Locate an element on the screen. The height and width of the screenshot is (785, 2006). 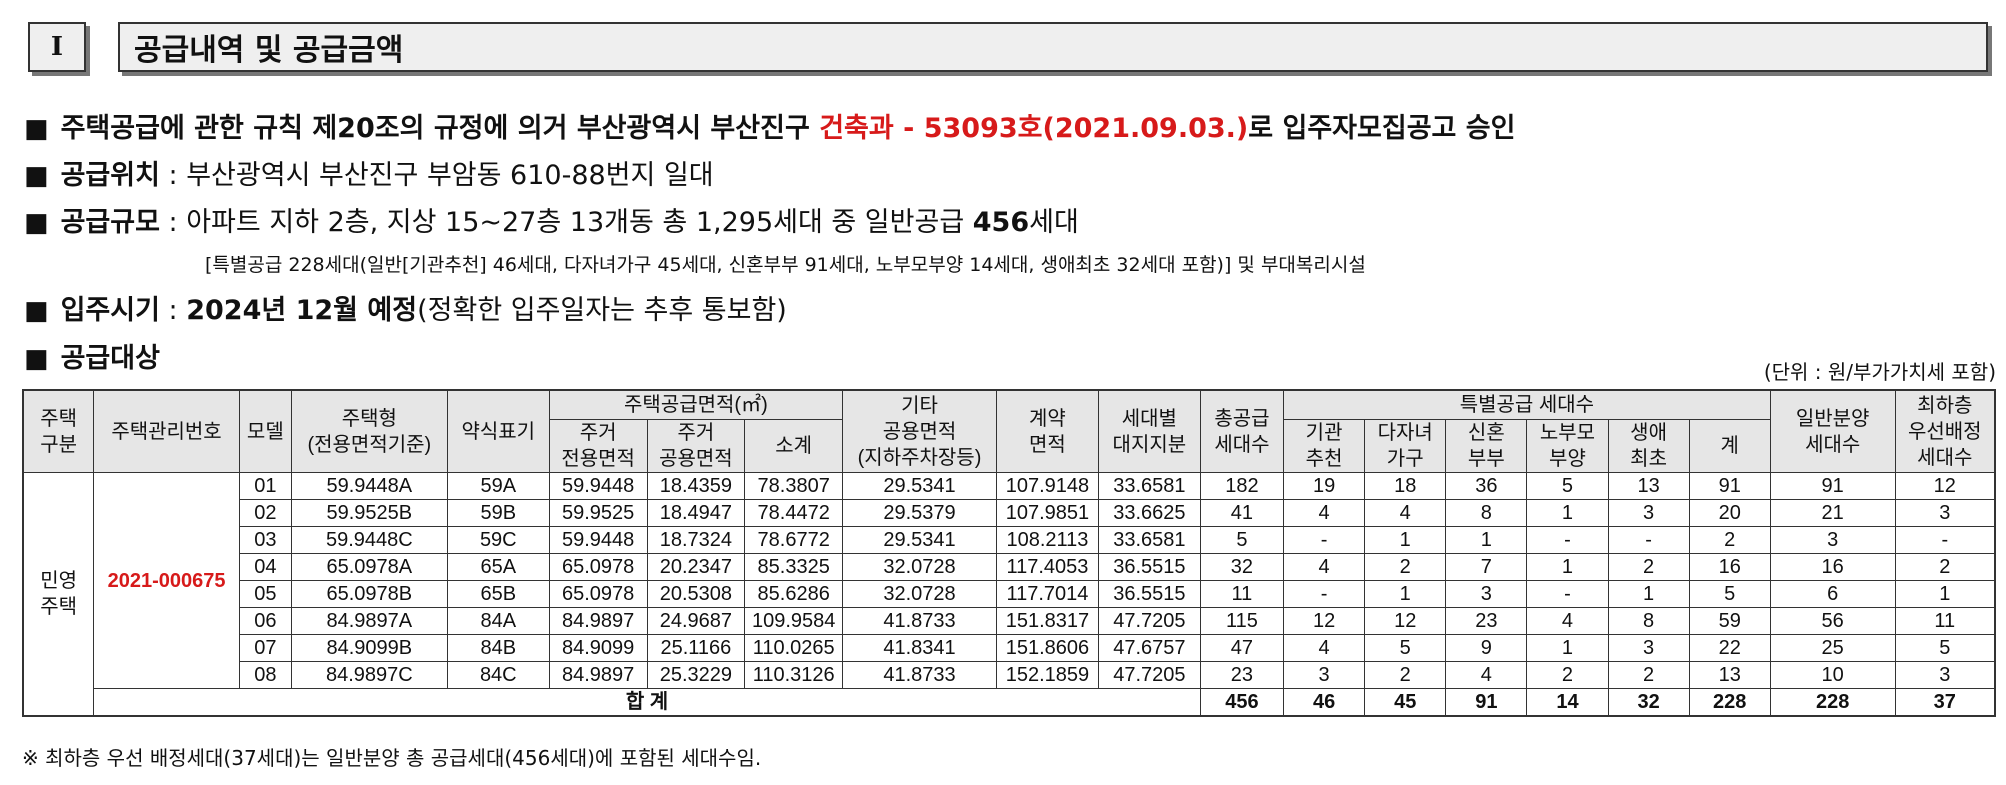
table-cell: 59.9448 is located at coordinates (598, 486).